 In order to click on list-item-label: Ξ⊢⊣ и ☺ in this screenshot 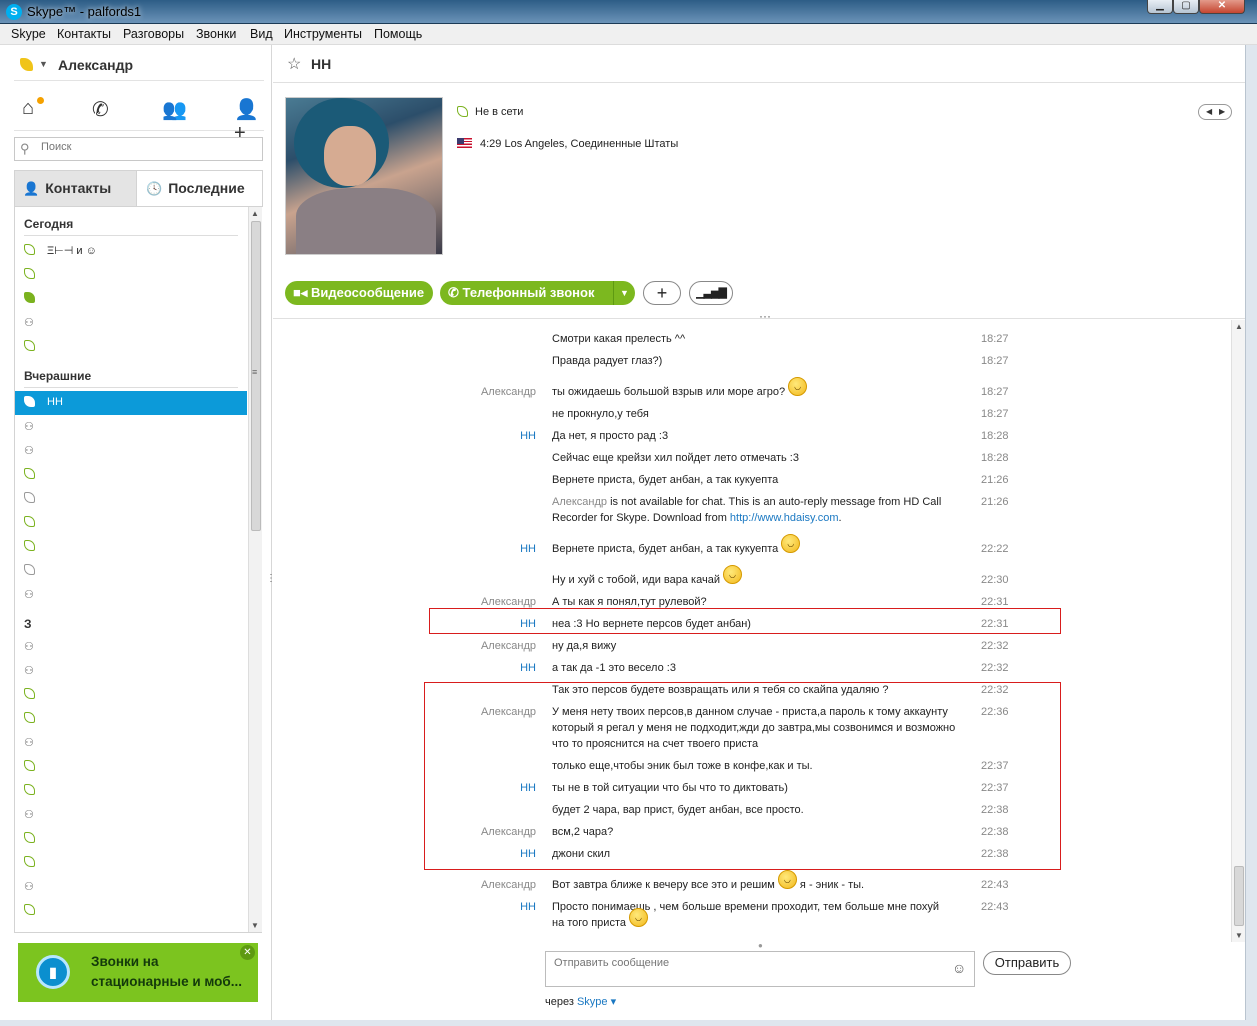, I will do `click(72, 251)`.